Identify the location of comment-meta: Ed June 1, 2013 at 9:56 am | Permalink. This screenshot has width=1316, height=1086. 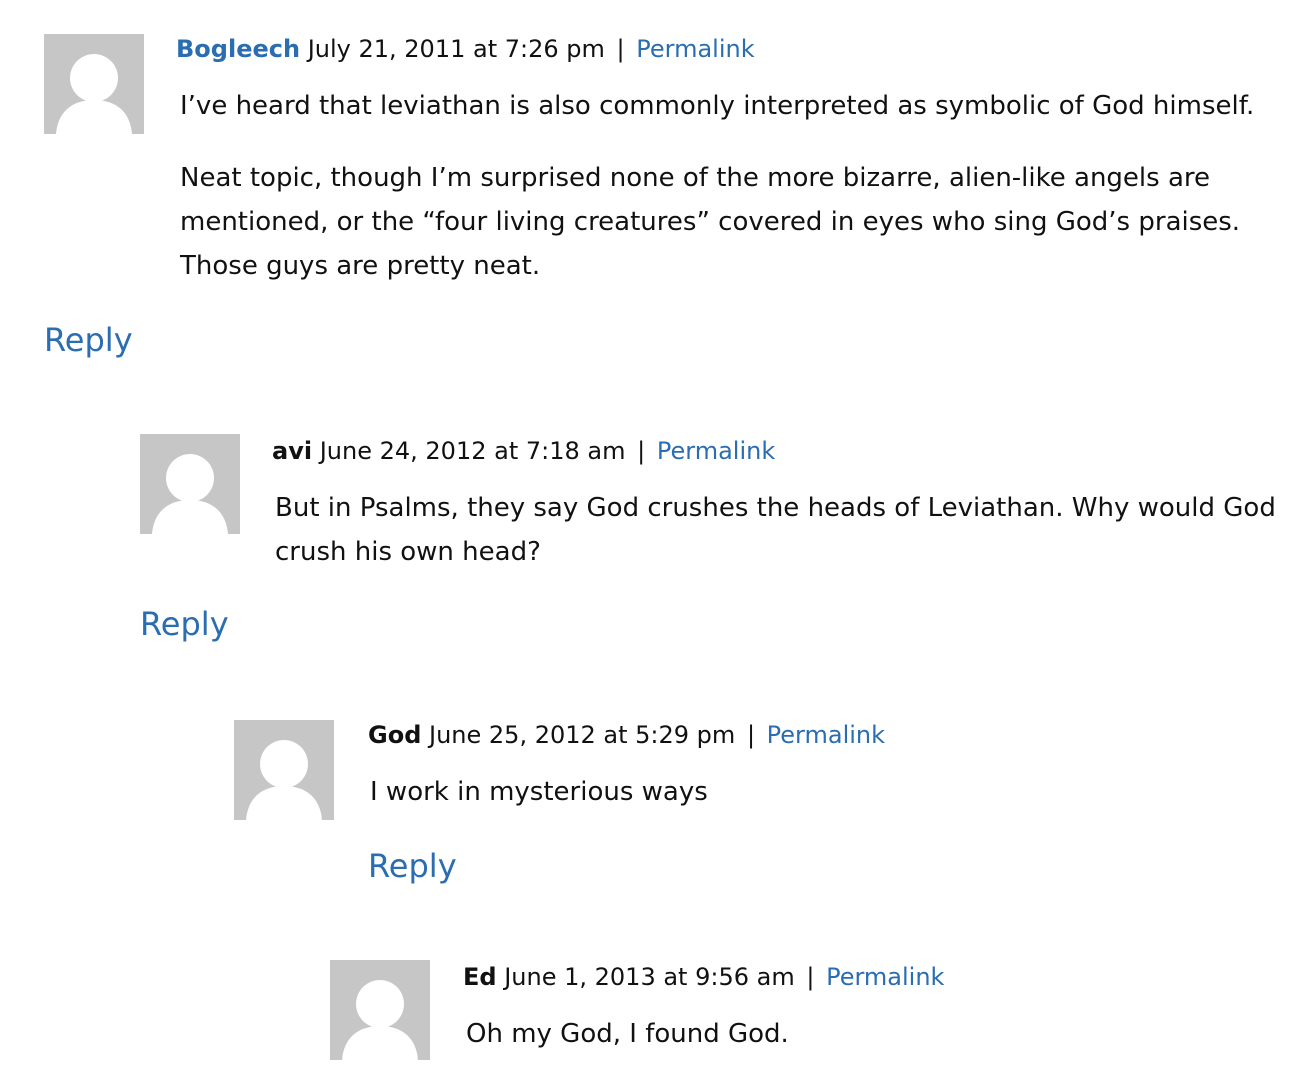
(703, 977).